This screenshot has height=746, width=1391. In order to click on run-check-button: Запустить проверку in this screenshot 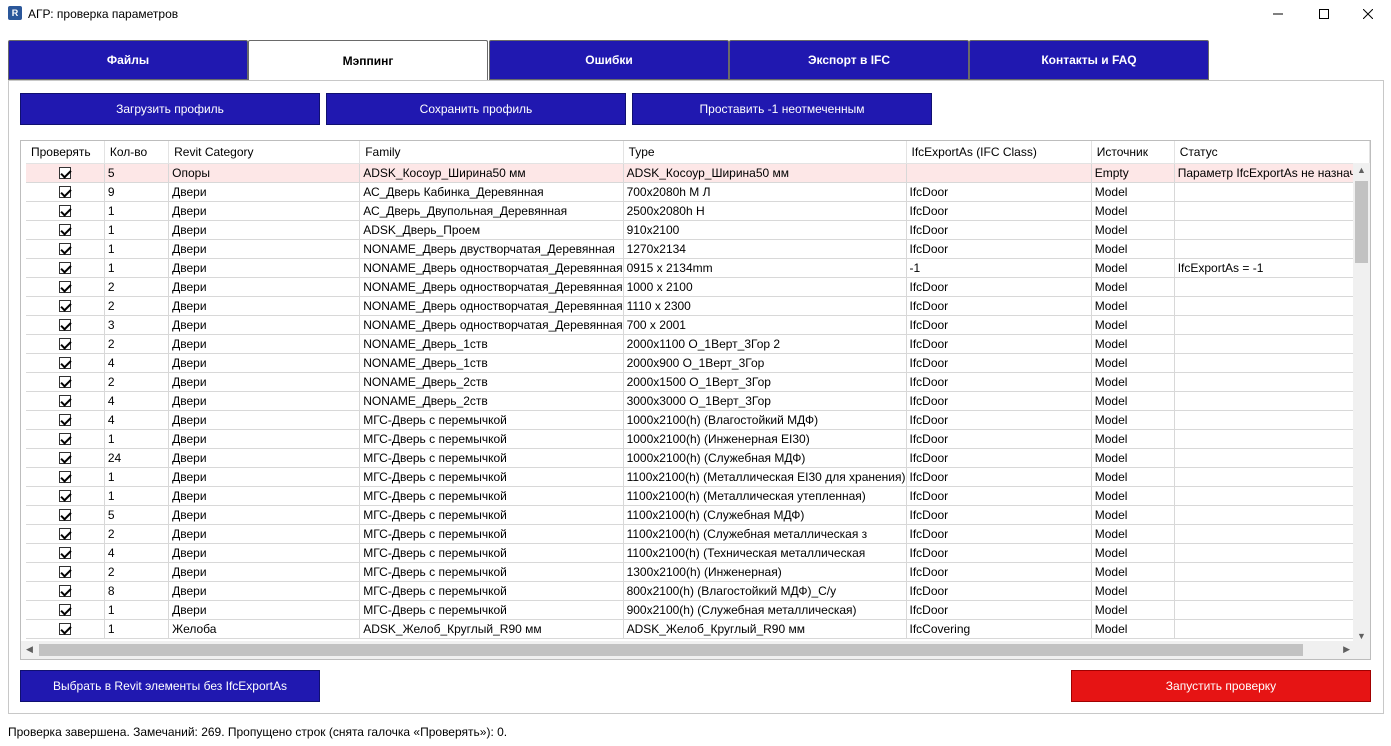, I will do `click(1221, 686)`.